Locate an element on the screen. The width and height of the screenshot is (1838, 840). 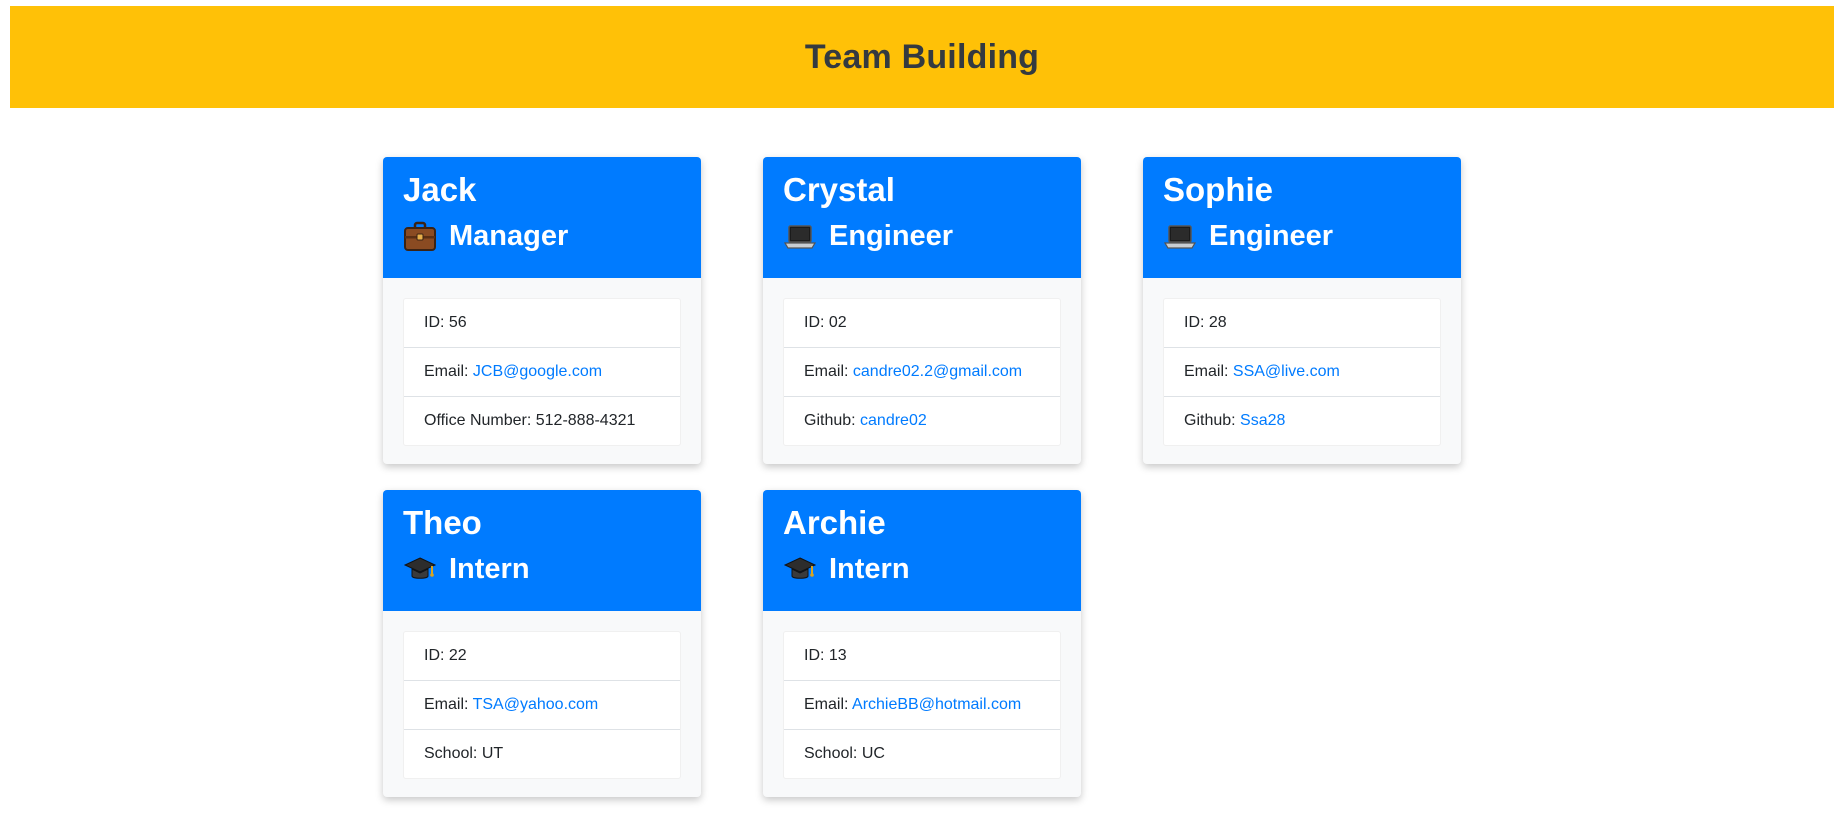
employee-school: School: UT is located at coordinates (542, 754).